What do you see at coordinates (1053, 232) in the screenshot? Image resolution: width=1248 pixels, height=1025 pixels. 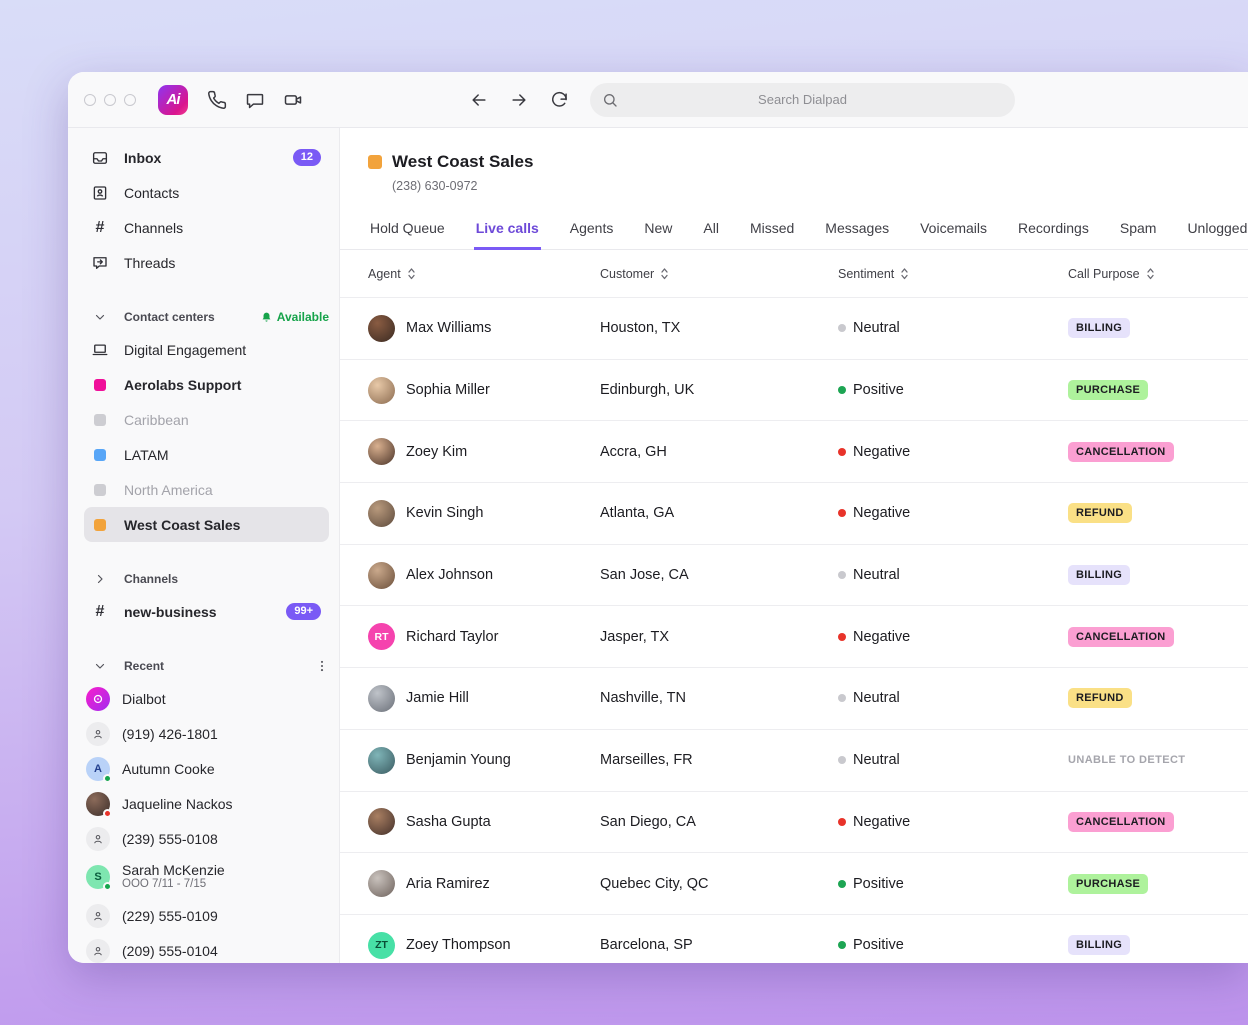 I see `tab-recordings: Recordings` at bounding box center [1053, 232].